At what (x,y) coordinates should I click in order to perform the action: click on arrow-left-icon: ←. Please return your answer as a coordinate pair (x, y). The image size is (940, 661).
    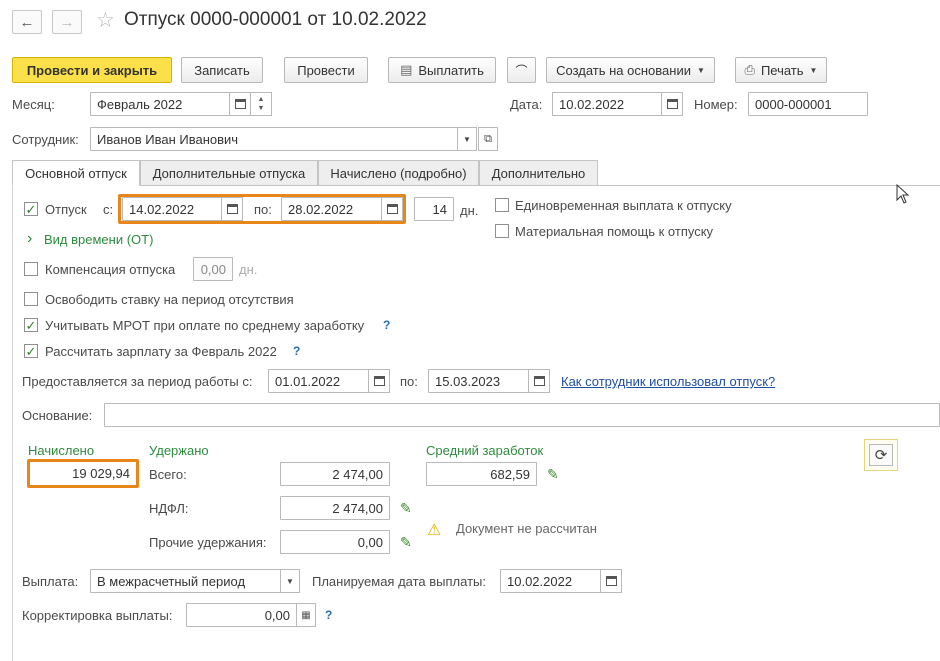
    Looking at the image, I should click on (27, 22).